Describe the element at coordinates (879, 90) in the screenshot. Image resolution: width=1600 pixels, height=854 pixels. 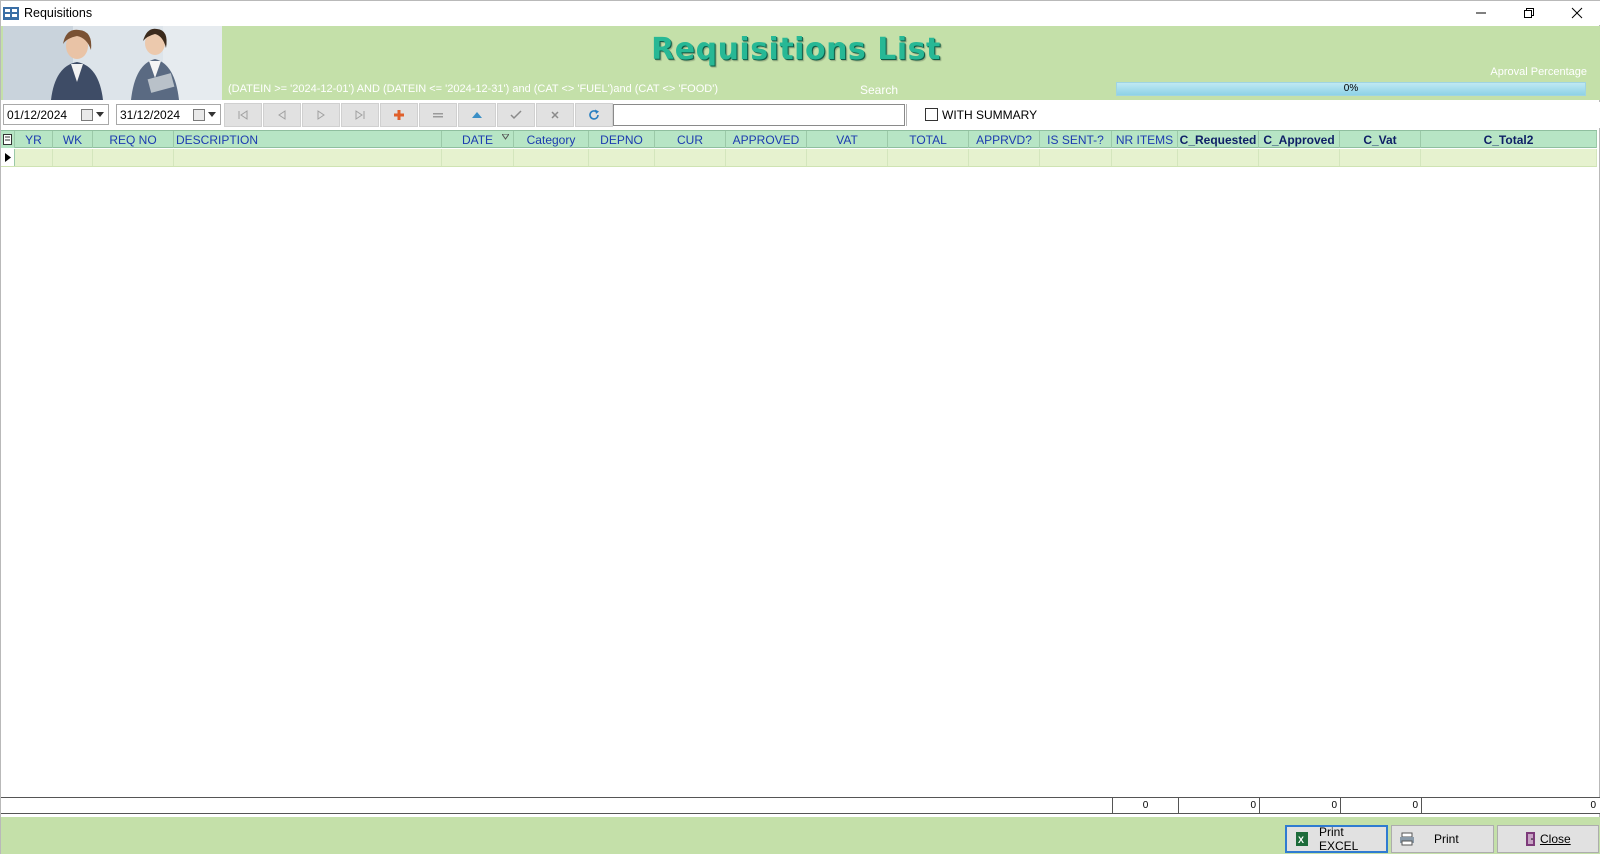
I see `search-label: Search` at that location.